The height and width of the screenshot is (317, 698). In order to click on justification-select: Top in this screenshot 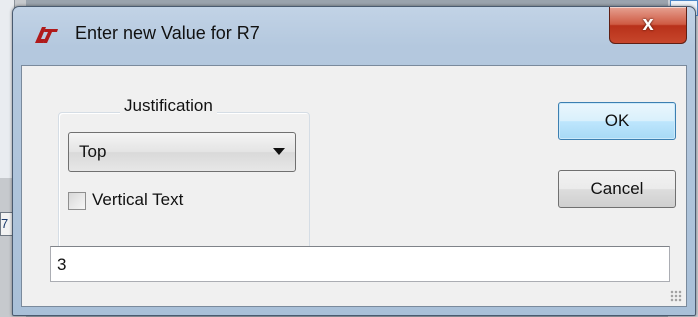, I will do `click(182, 152)`.